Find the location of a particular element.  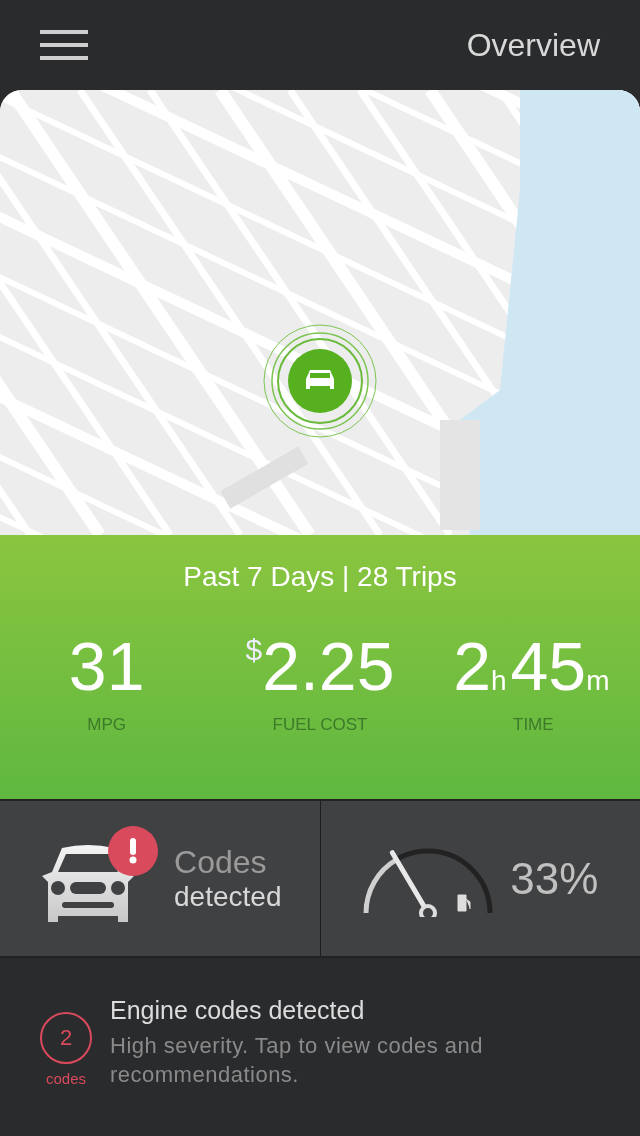

fuel-tile: 33% is located at coordinates (479, 878).